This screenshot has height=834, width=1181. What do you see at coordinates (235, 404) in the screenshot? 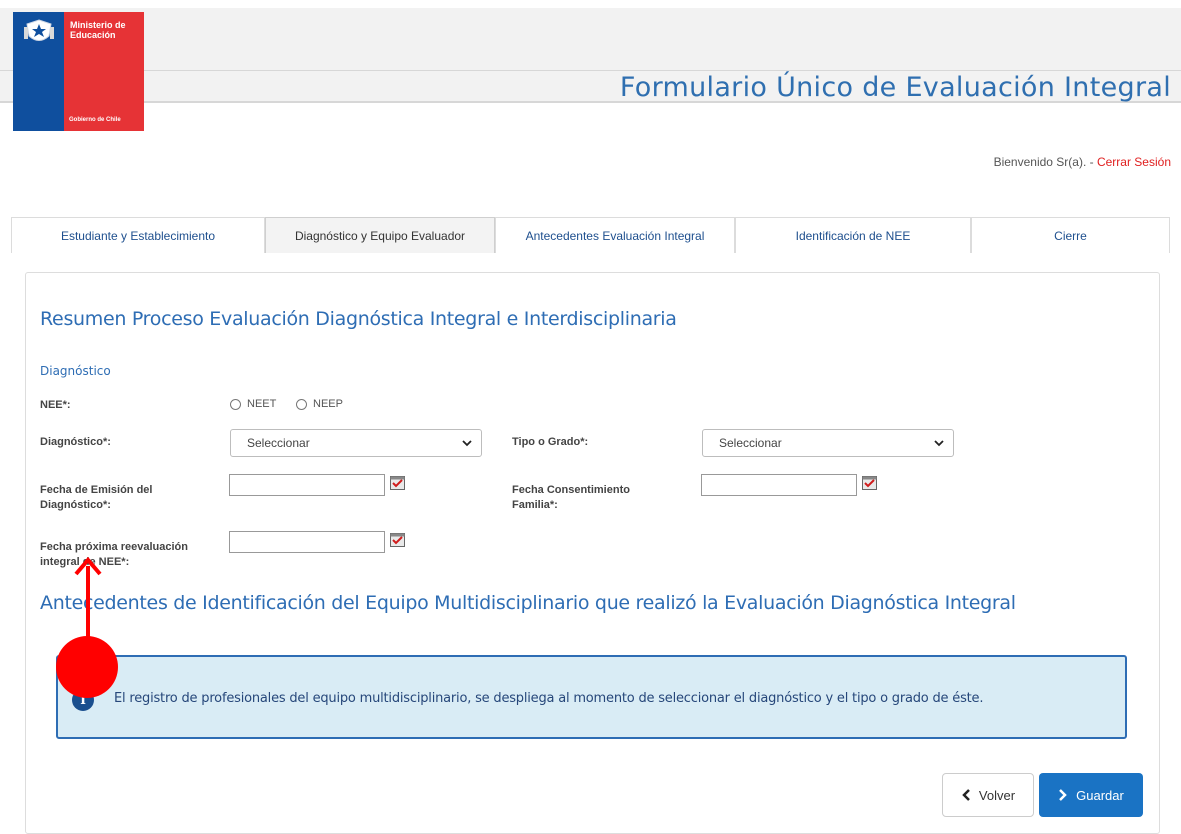
I see `radio-neet-circle` at bounding box center [235, 404].